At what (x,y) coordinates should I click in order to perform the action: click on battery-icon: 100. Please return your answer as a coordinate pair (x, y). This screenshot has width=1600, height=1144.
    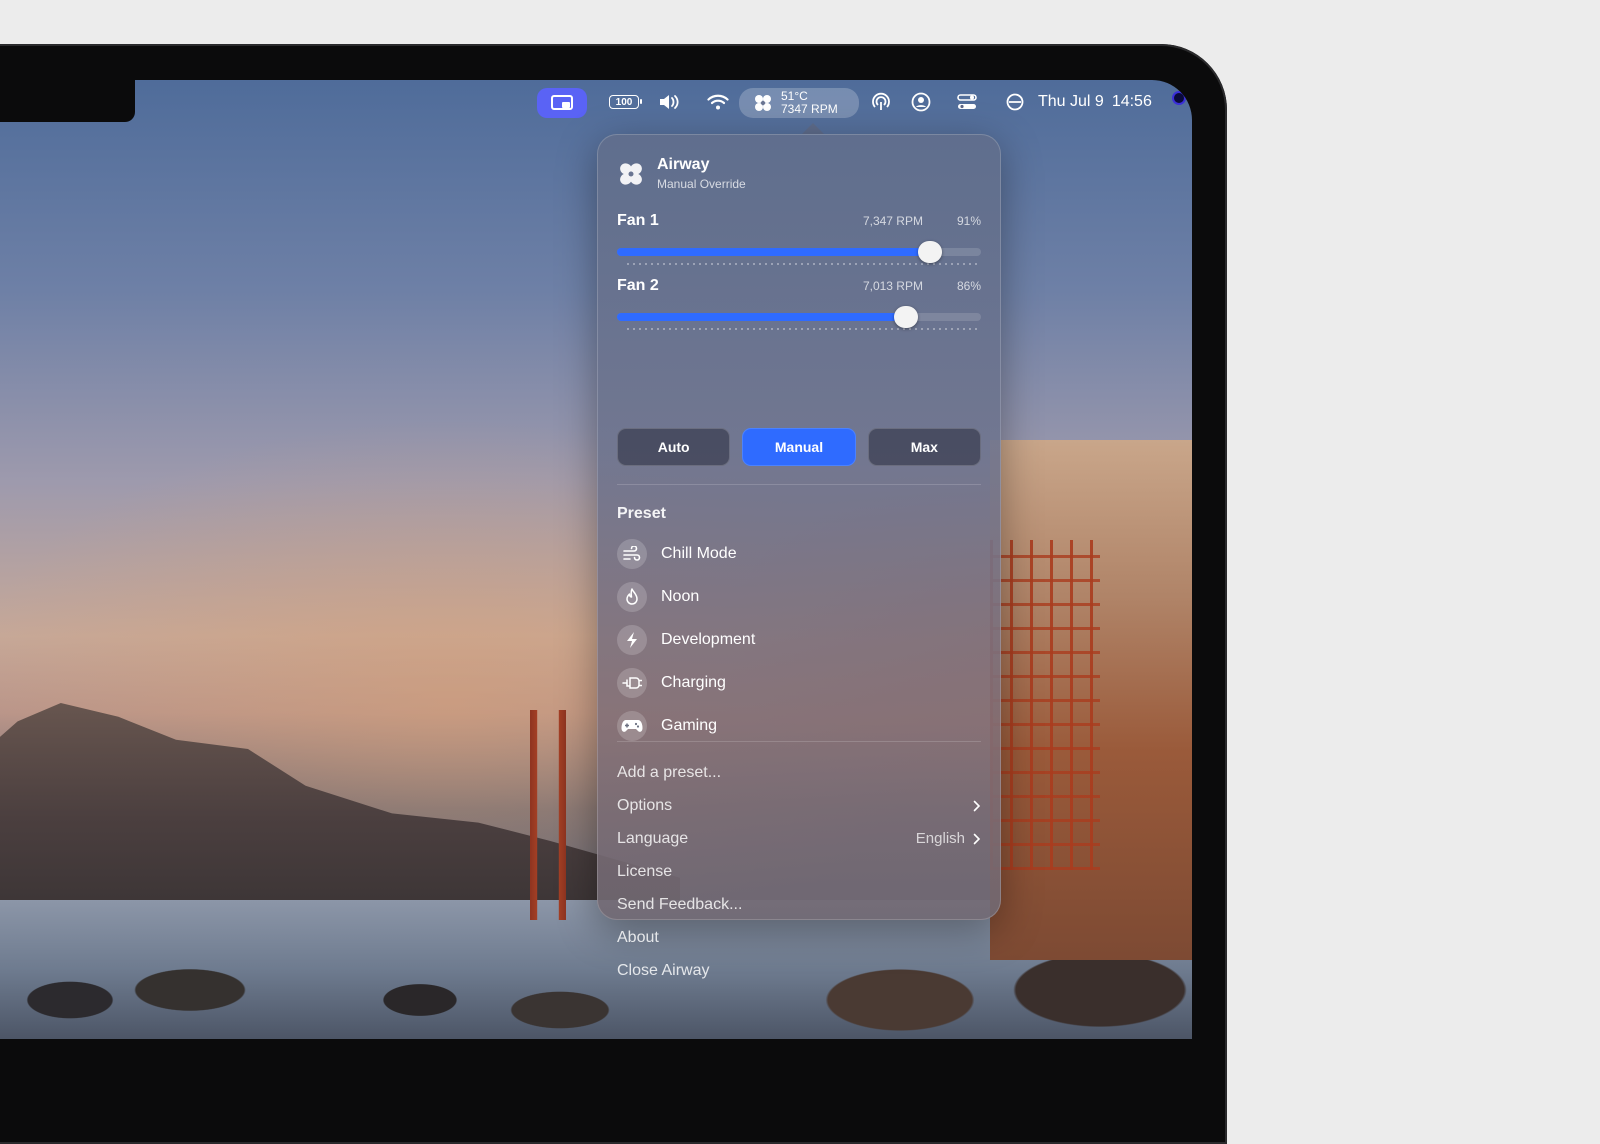
    Looking at the image, I should click on (625, 102).